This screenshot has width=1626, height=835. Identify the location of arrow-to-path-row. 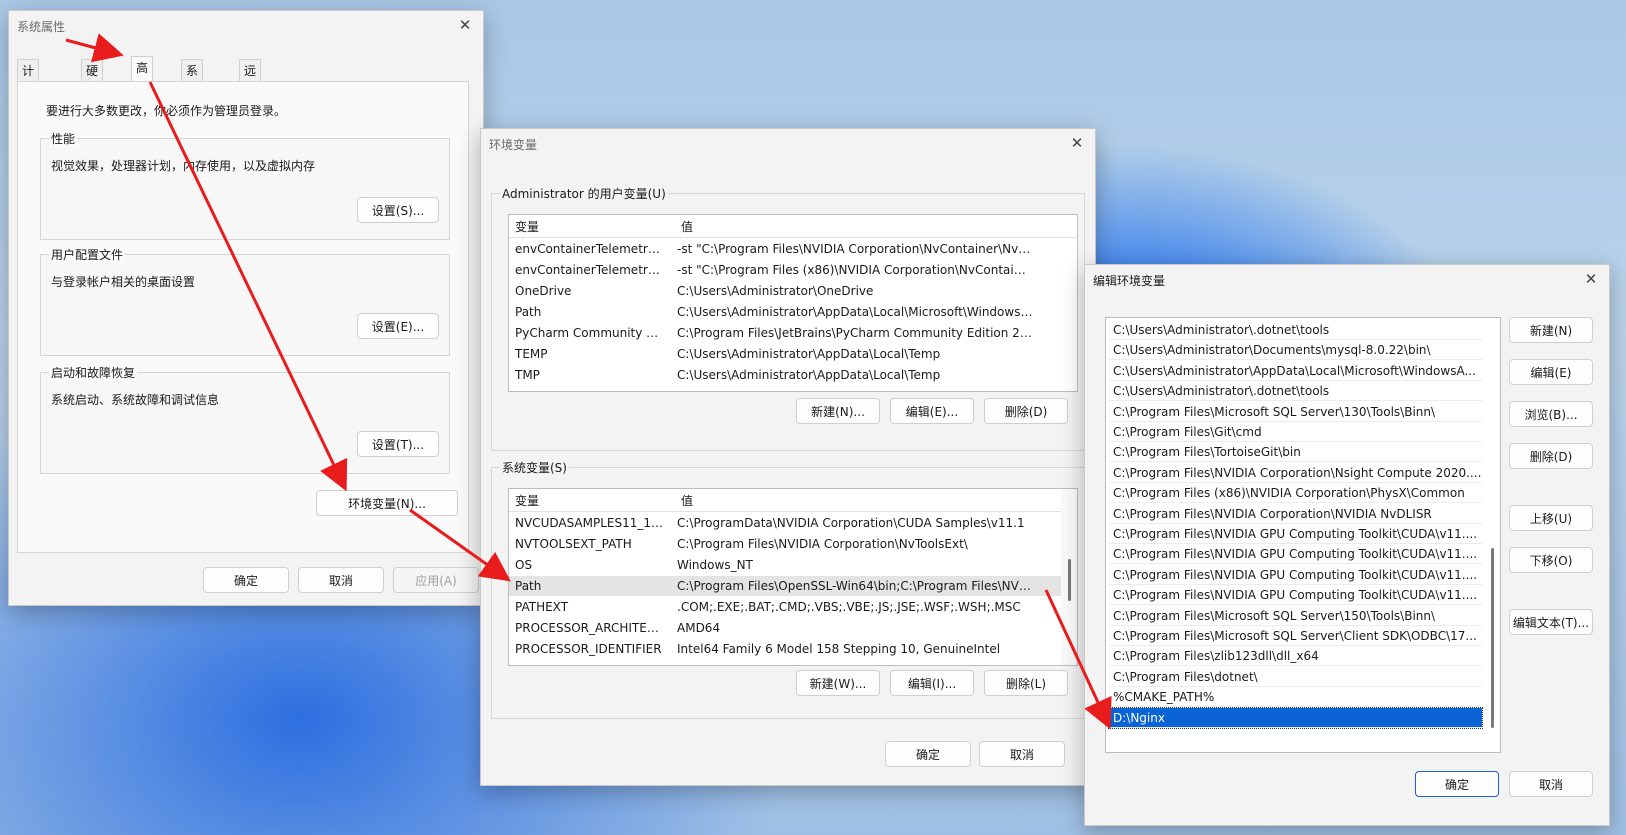
(460, 545).